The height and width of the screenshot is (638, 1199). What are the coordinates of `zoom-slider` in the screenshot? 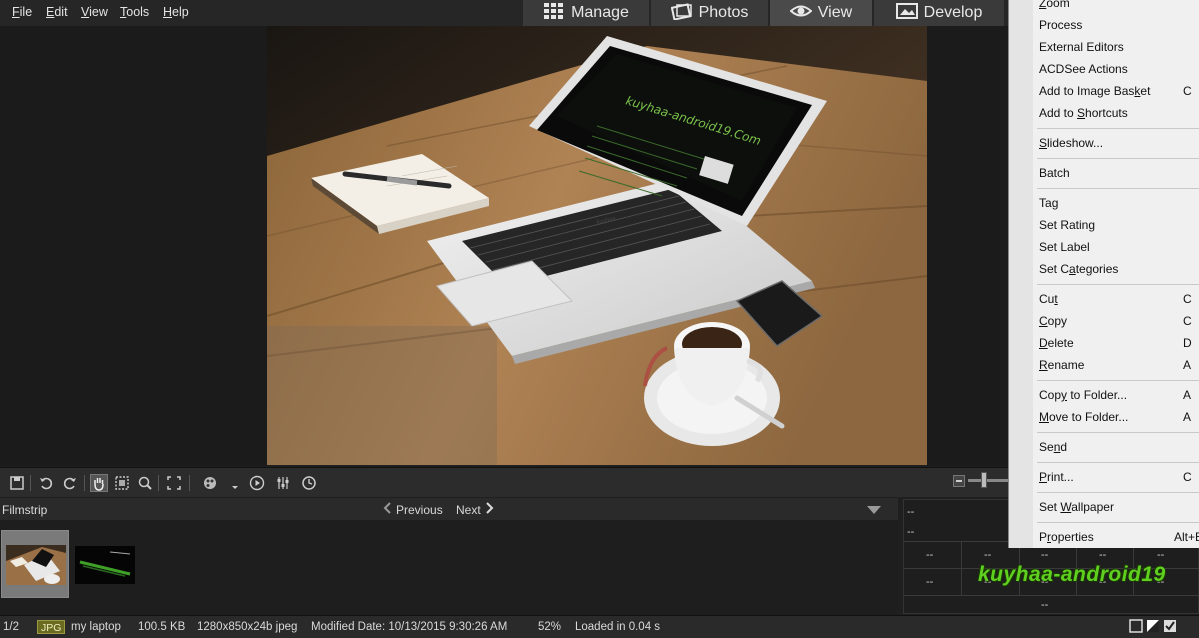 It's located at (988, 480).